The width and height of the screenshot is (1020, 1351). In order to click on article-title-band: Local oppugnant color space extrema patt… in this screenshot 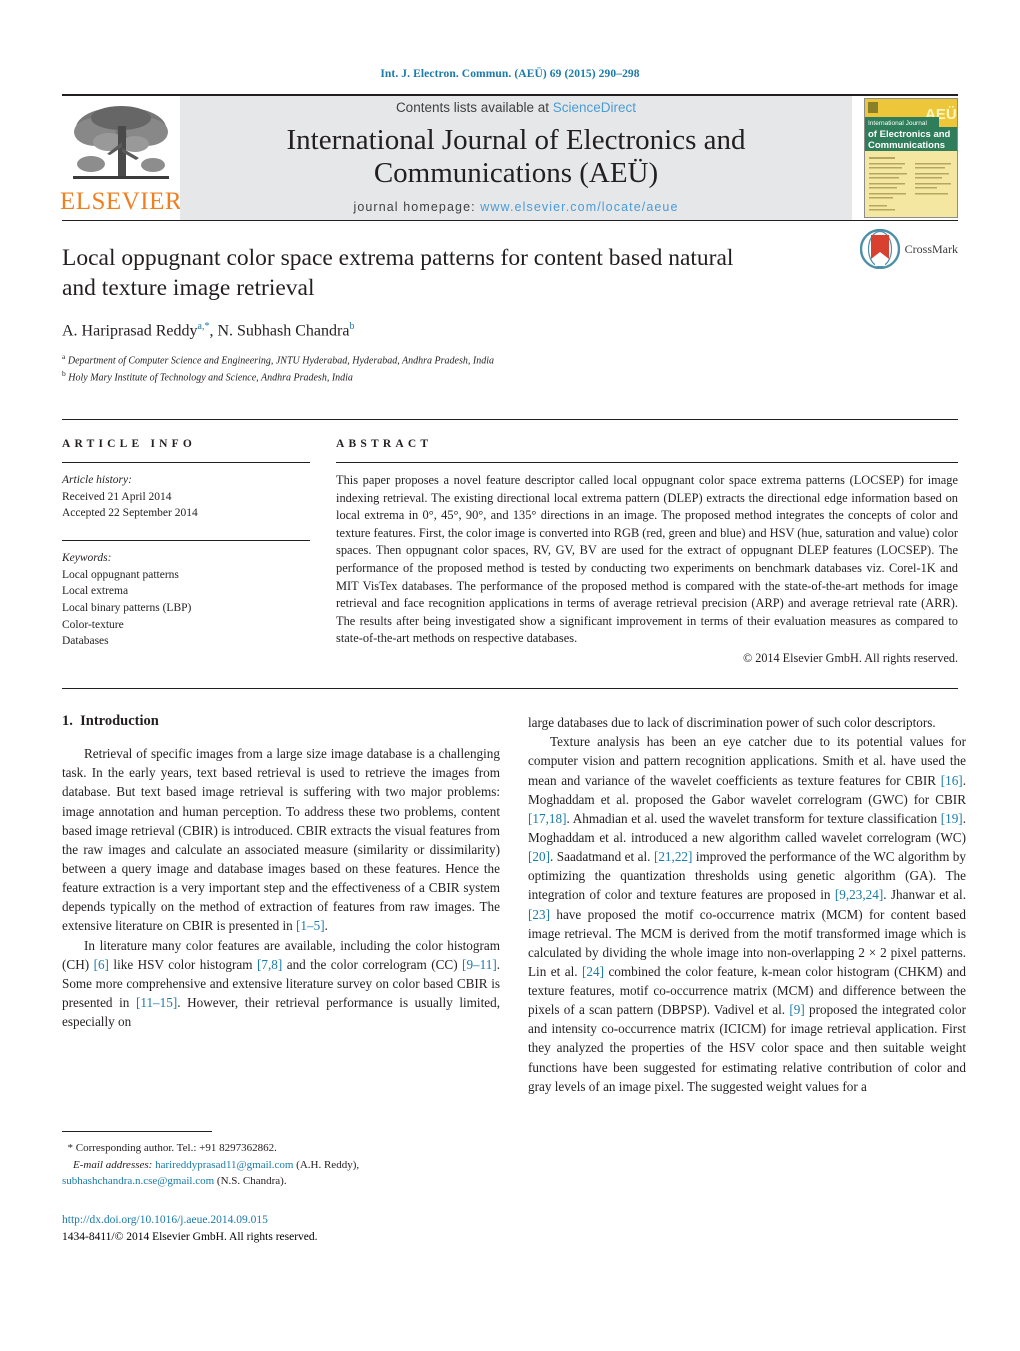, I will do `click(510, 306)`.